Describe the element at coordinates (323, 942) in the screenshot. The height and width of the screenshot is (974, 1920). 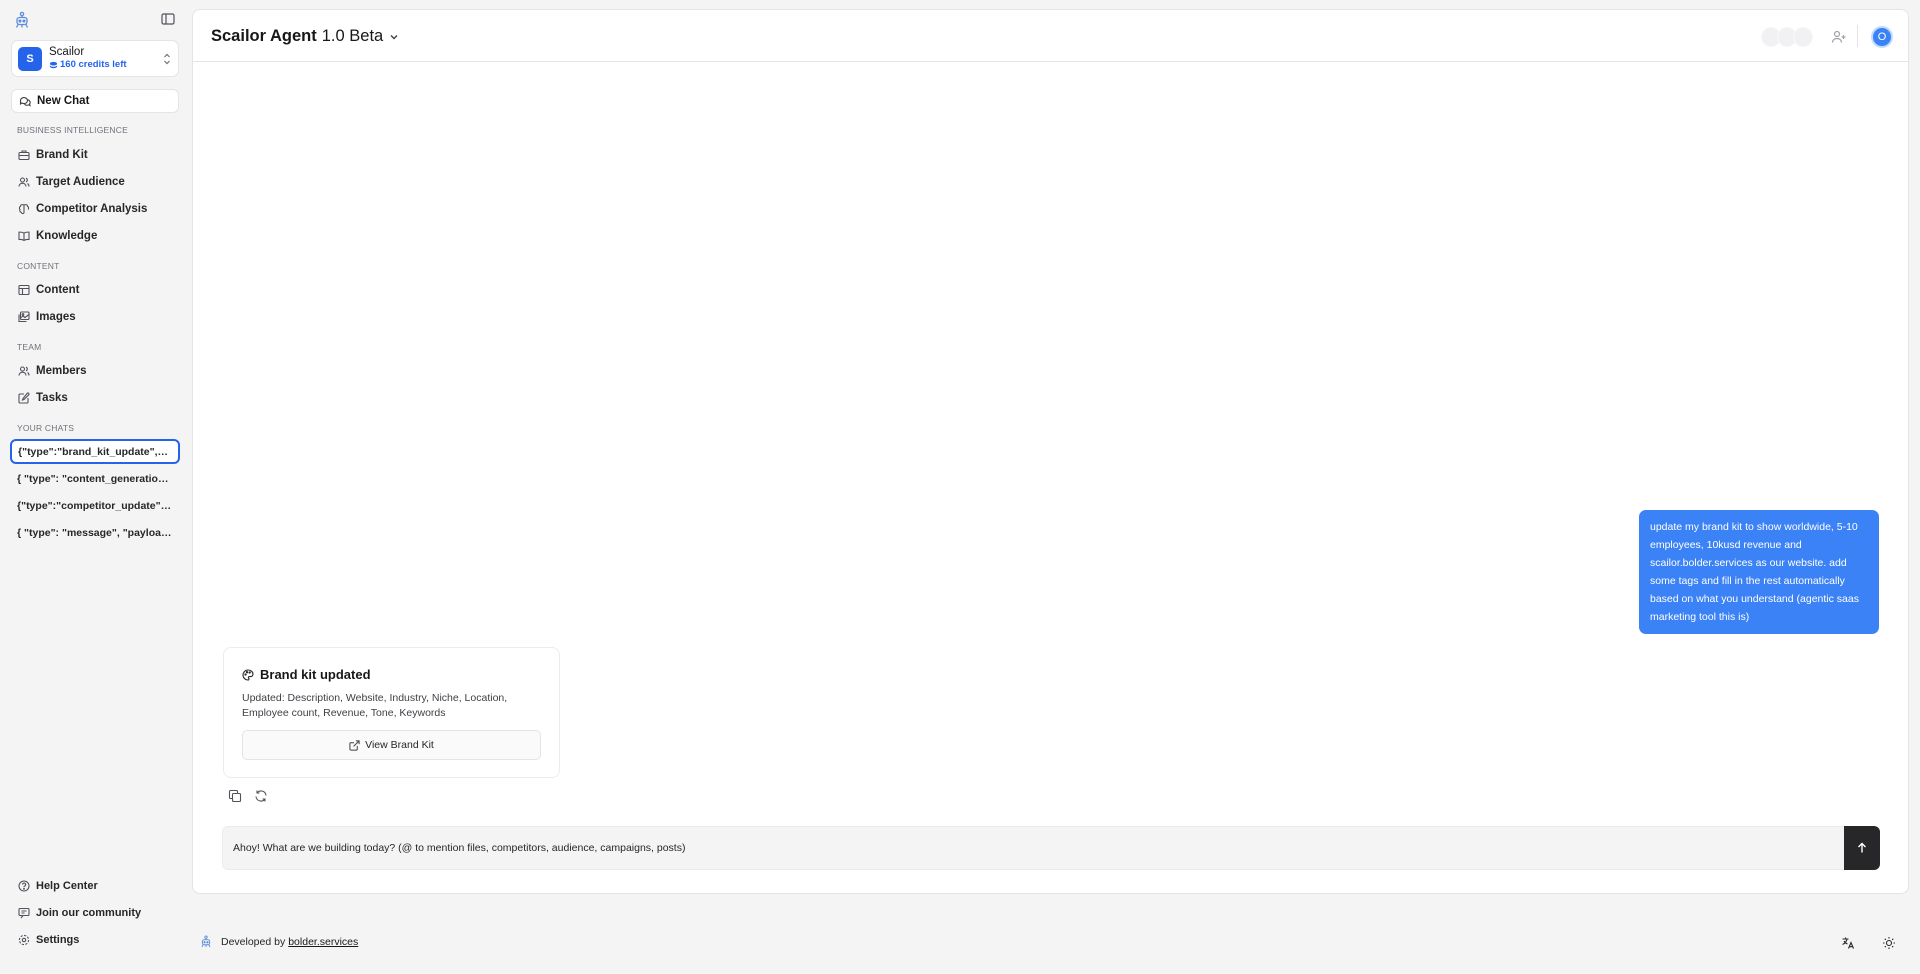
I see `bolder-services-link: bolder.services` at that location.